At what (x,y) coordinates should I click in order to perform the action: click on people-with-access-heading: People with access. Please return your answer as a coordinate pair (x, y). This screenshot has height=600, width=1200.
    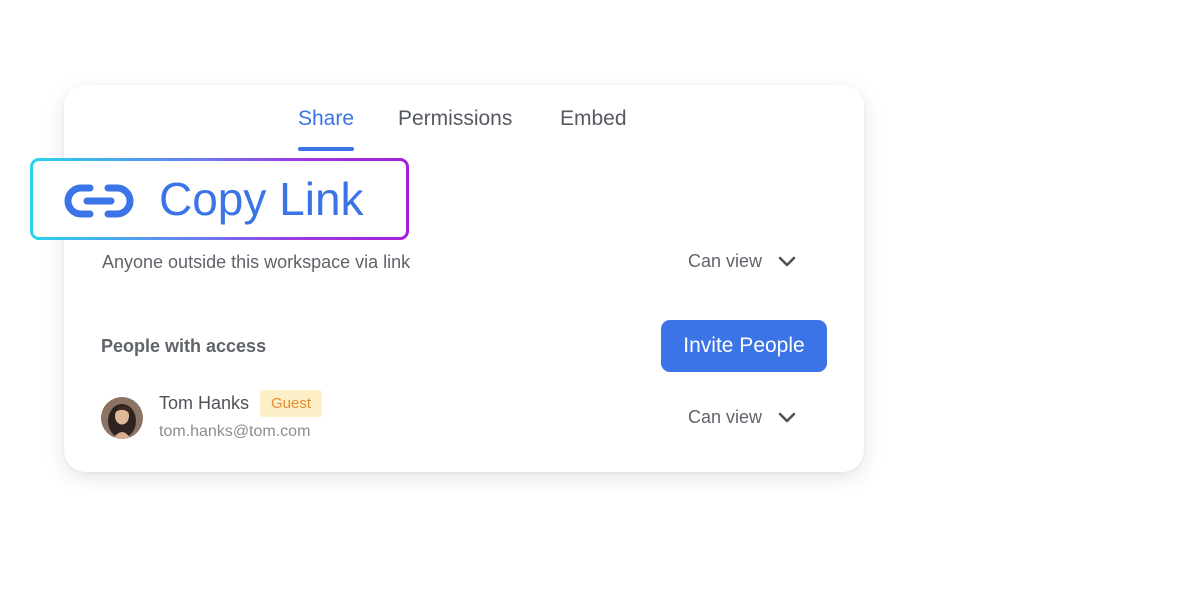
    Looking at the image, I should click on (184, 346).